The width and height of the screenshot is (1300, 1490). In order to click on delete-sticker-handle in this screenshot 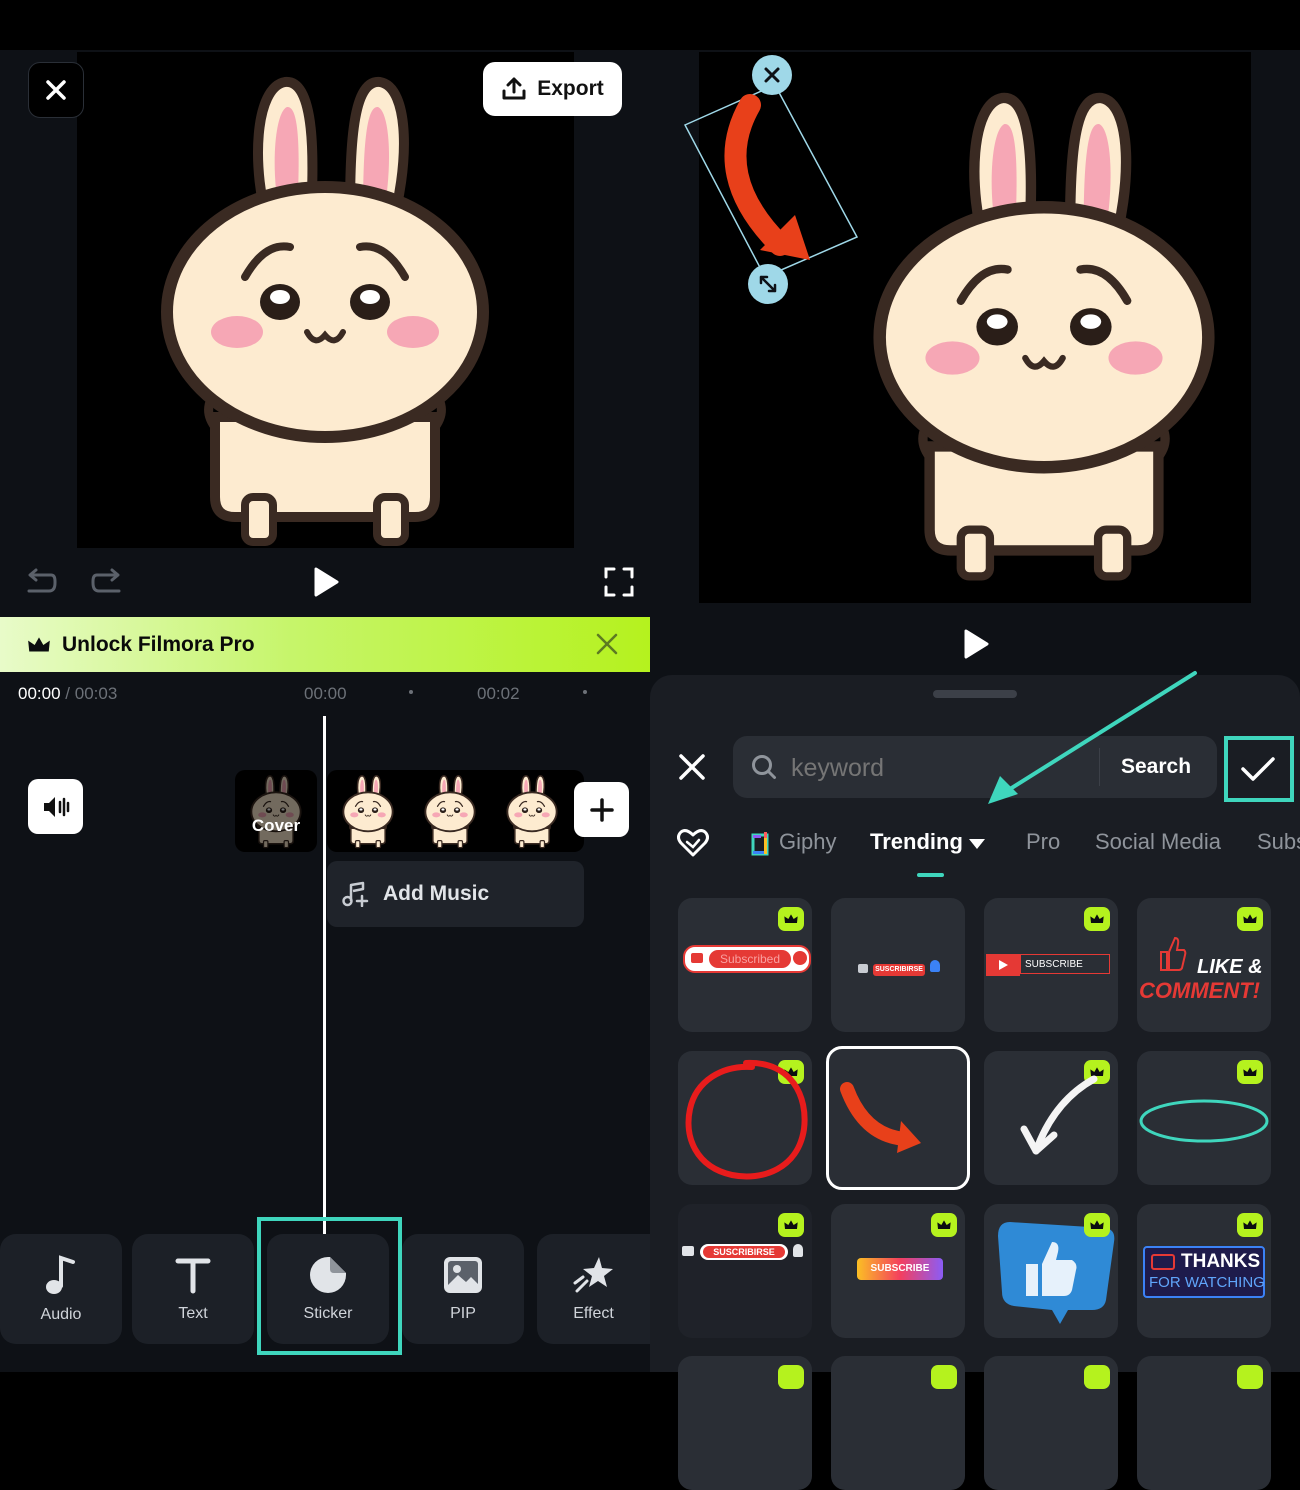, I will do `click(772, 75)`.